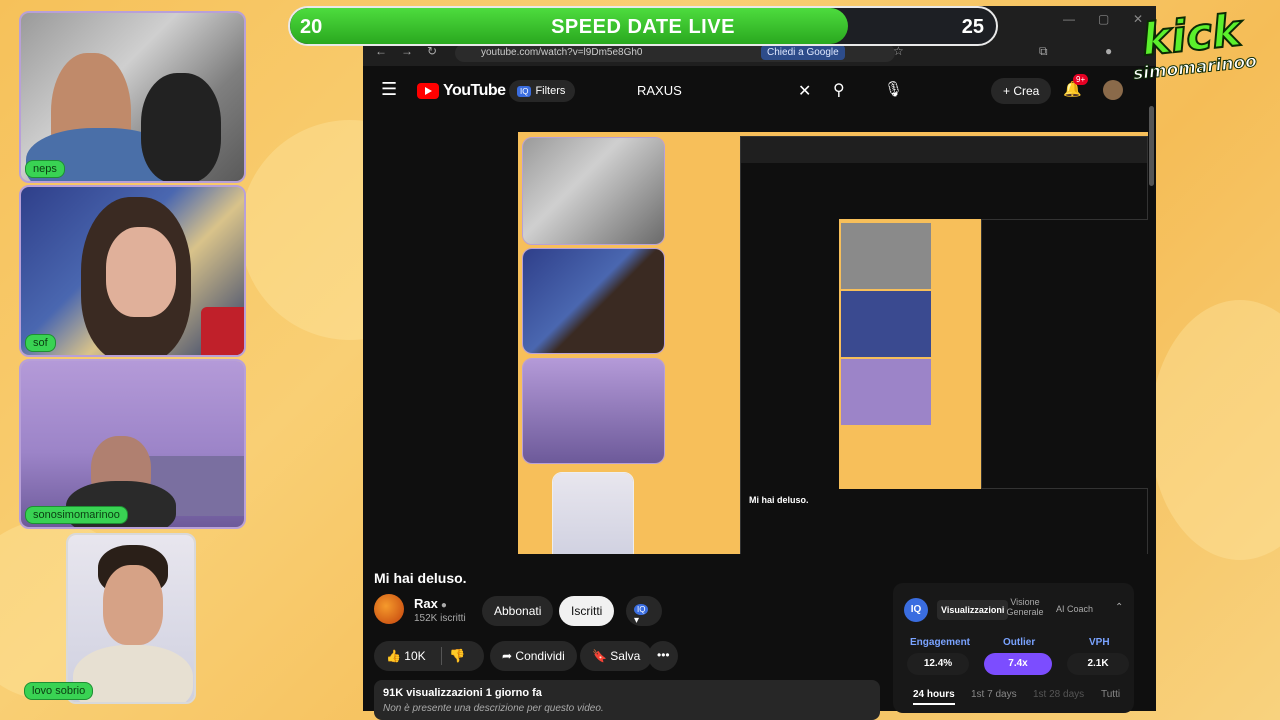  Describe the element at coordinates (432, 51) in the screenshot. I see `reload-icon: ↻` at that location.